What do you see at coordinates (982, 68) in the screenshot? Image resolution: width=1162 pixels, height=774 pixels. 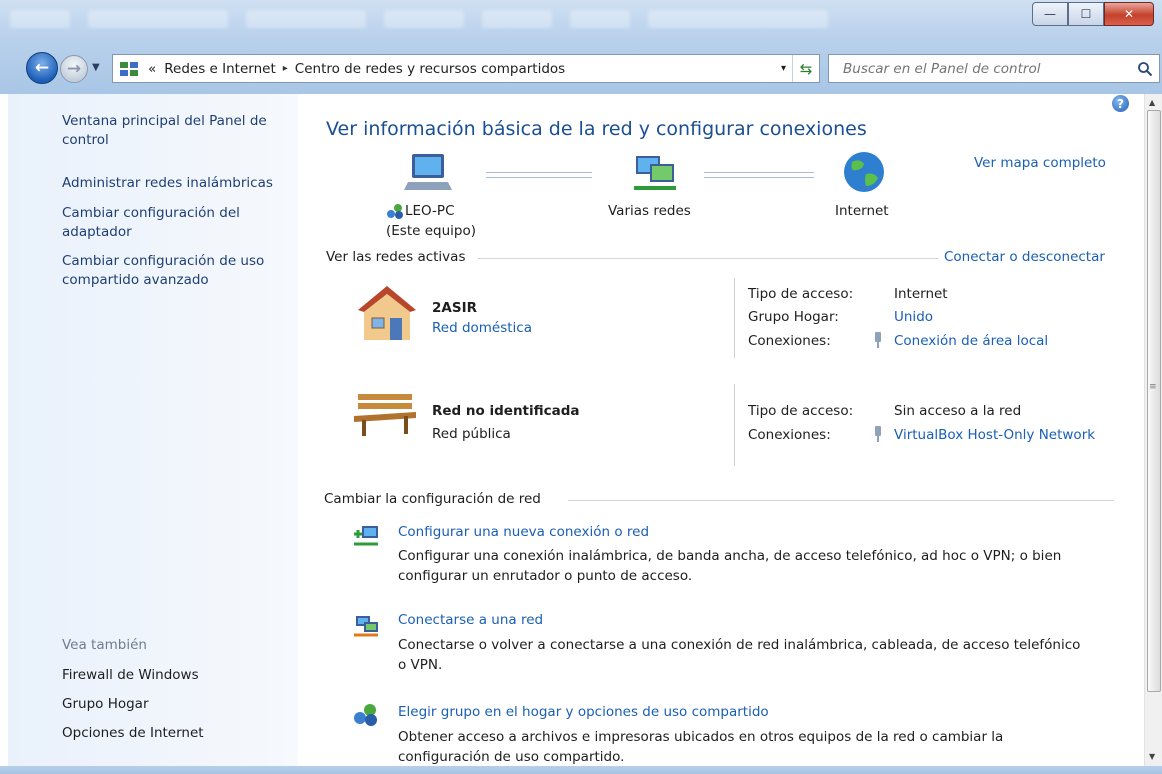 I see `search-input` at bounding box center [982, 68].